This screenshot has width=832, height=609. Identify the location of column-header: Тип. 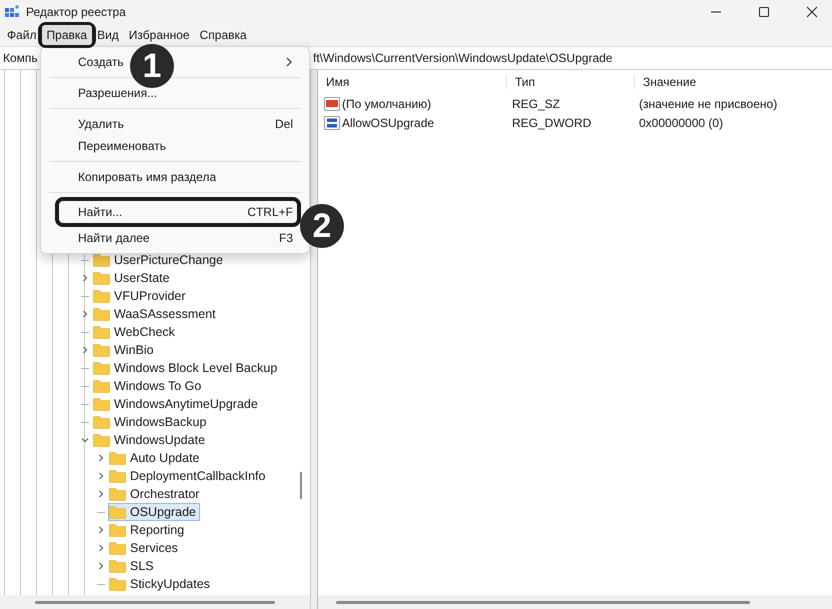
(571, 82).